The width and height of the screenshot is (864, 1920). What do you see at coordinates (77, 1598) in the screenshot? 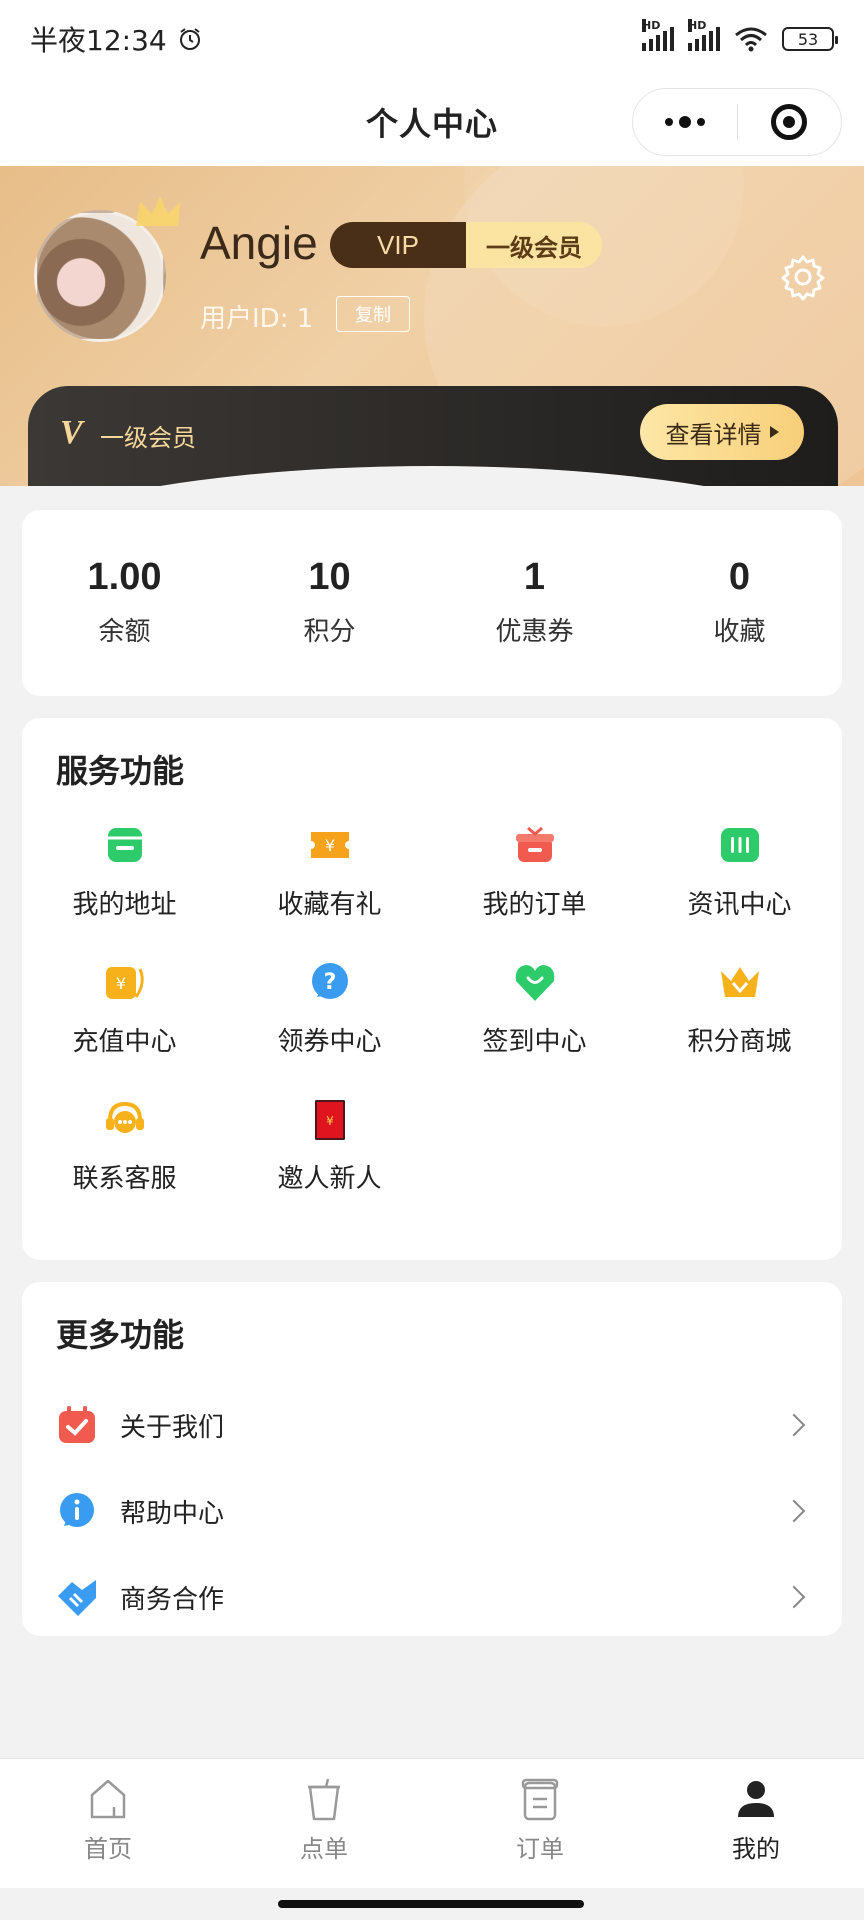
I see `handshake-icon` at bounding box center [77, 1598].